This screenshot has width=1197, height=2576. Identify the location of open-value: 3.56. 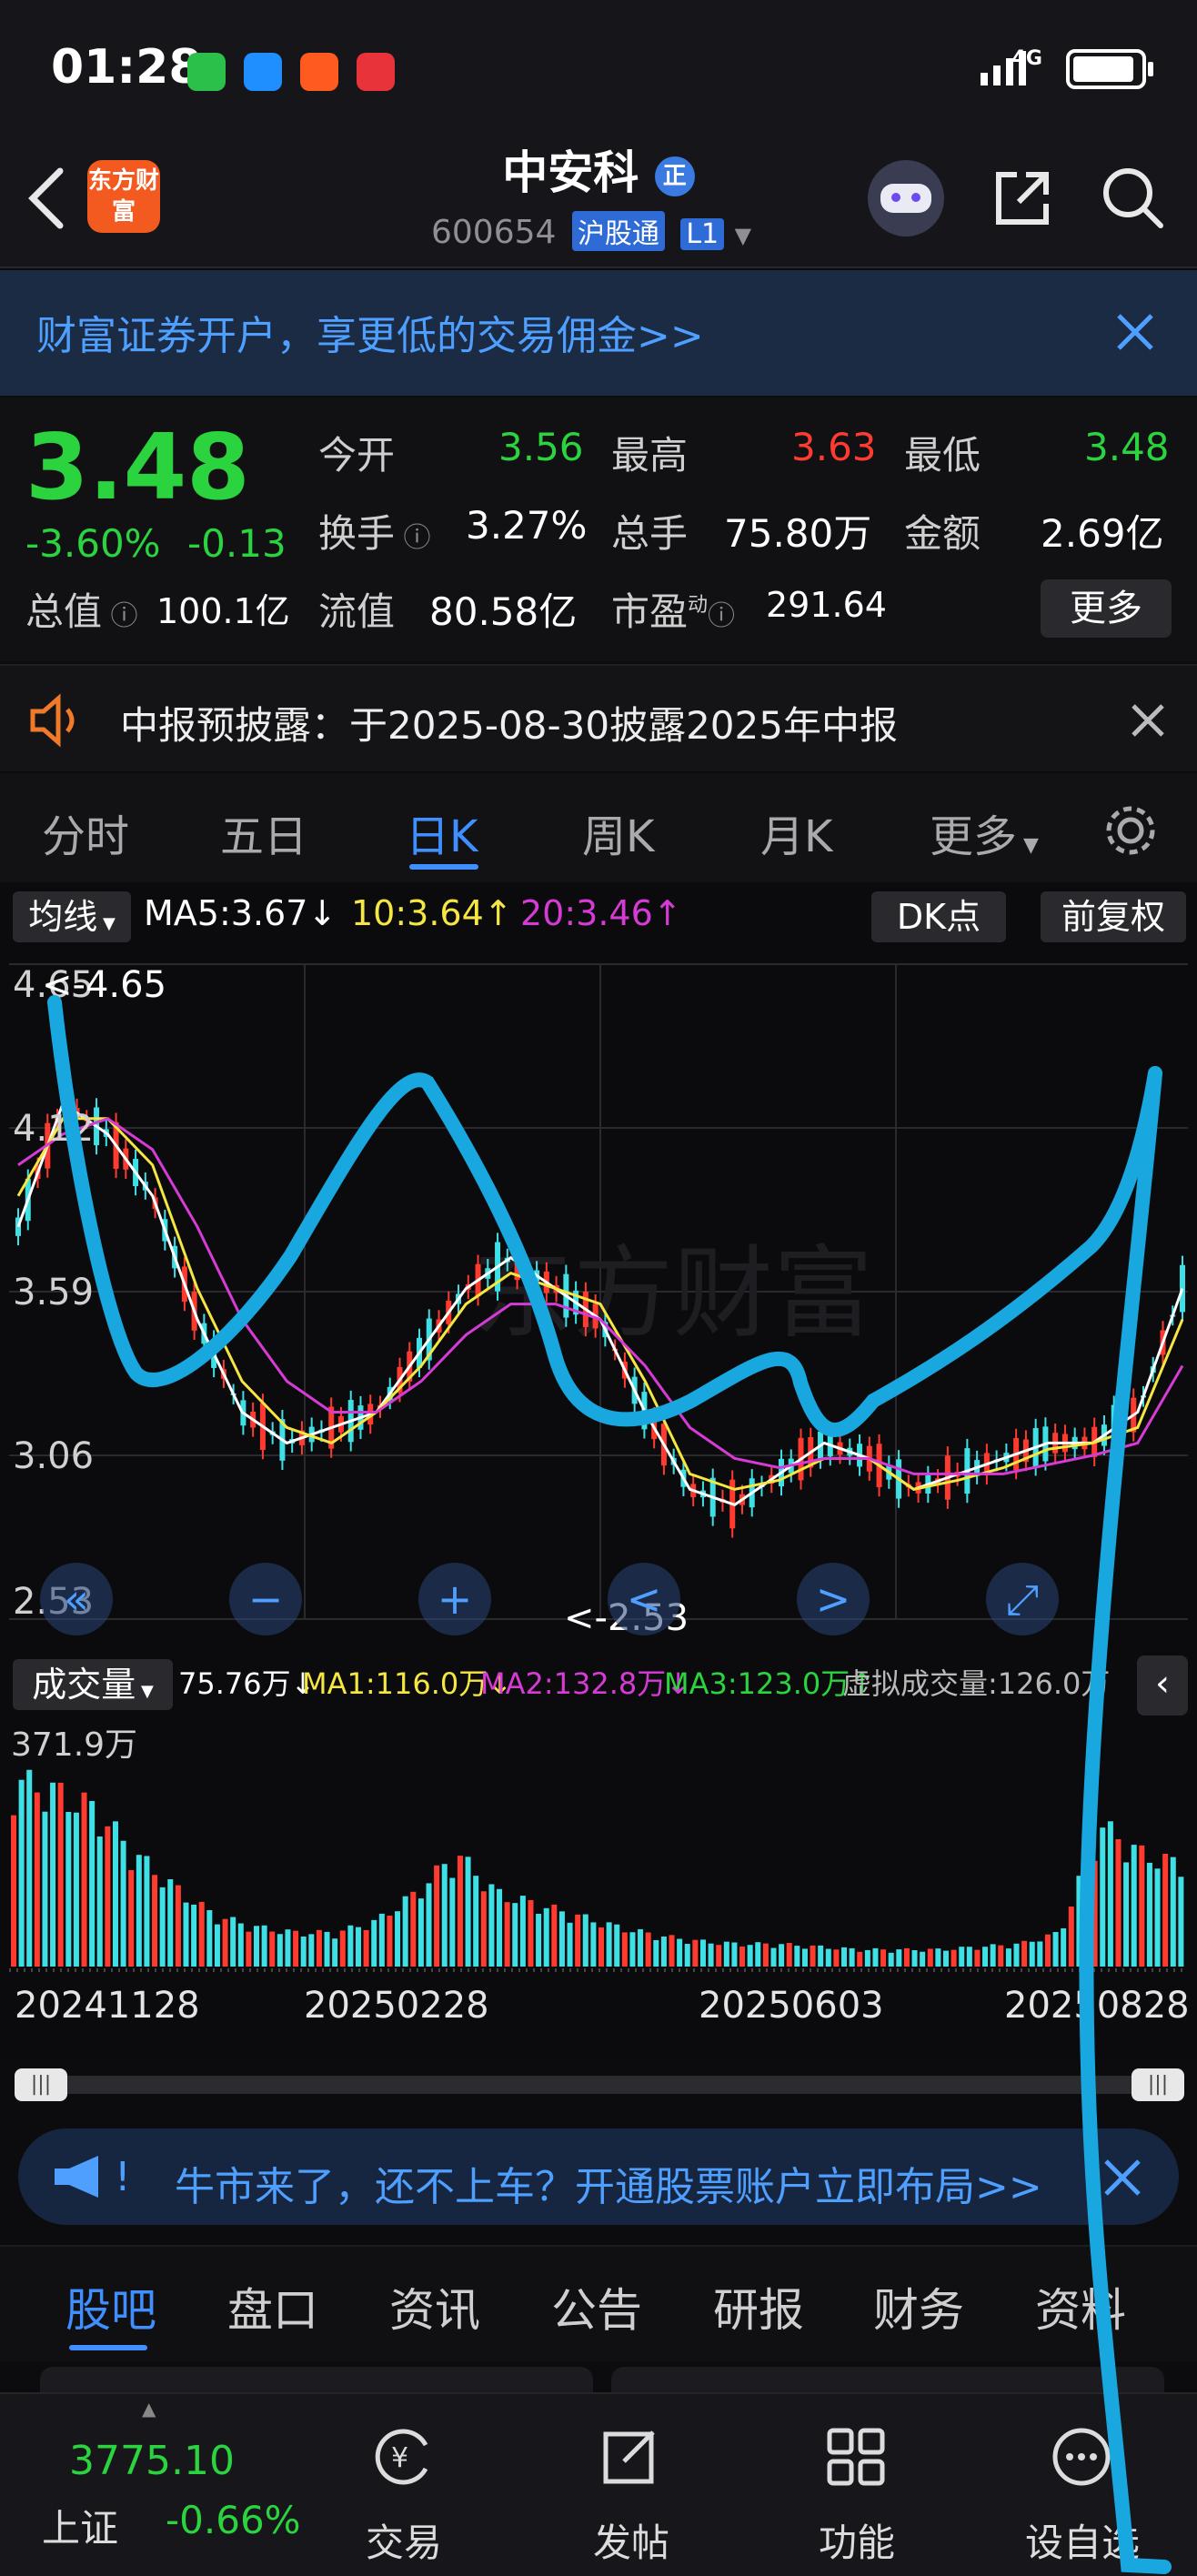
(541, 447).